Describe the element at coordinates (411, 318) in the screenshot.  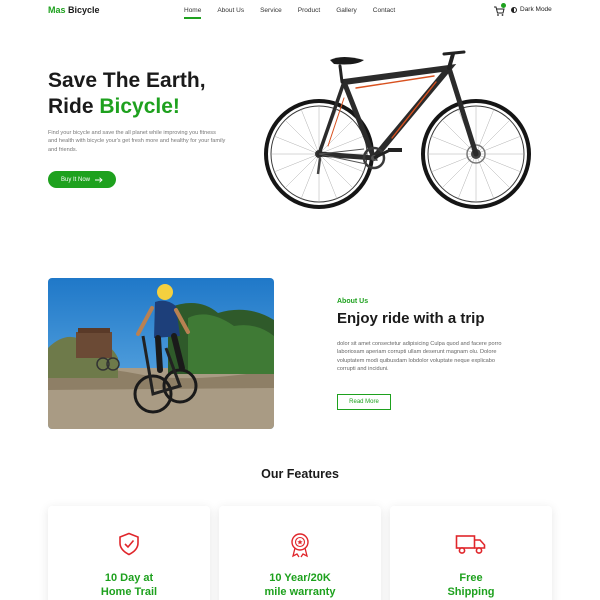
I see `about-title: Enjoy ride with a trip` at that location.